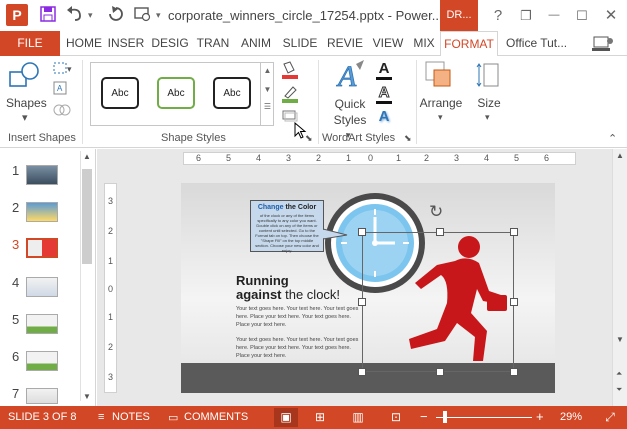 This screenshot has height=429, width=627. What do you see at coordinates (441, 103) in the screenshot?
I see `arrange-button: Arrange` at bounding box center [441, 103].